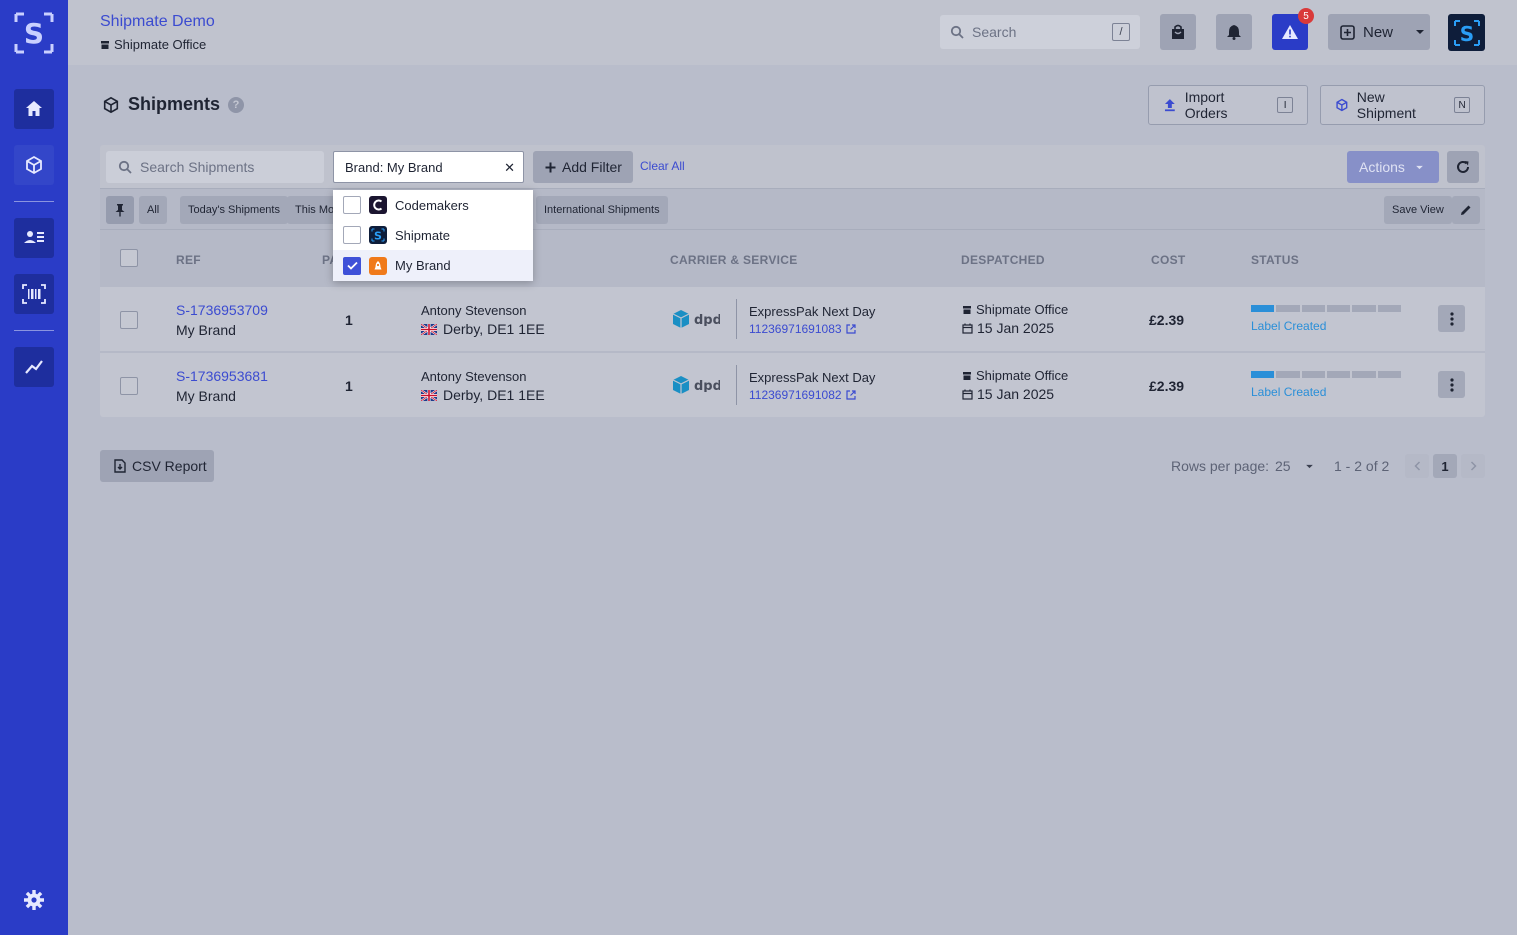  What do you see at coordinates (1022, 309) in the screenshot?
I see `despatch-location-text: Shipmate Office` at bounding box center [1022, 309].